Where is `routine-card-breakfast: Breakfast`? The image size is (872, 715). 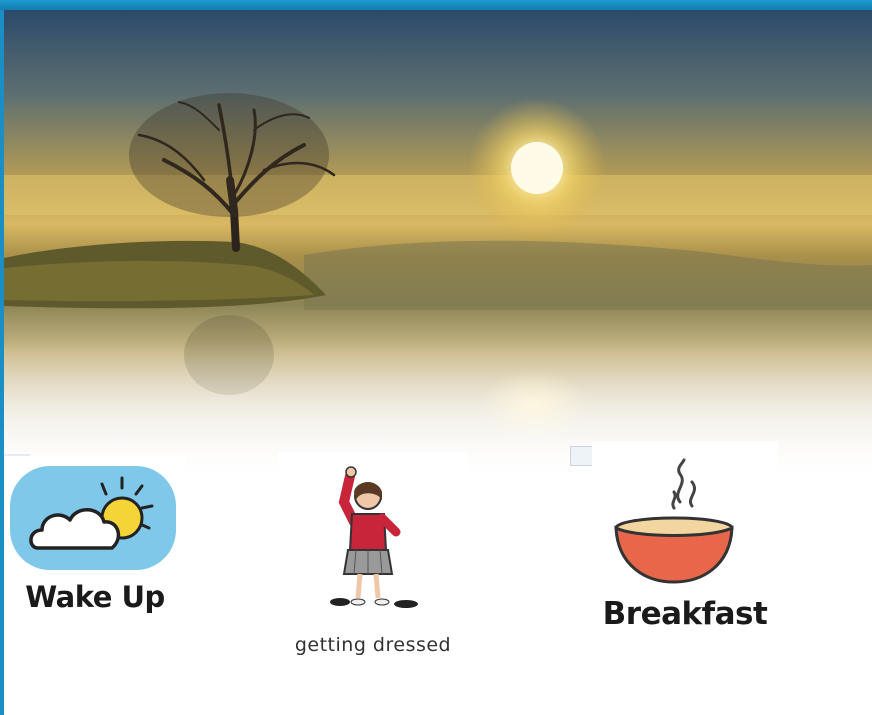
routine-card-breakfast: Breakfast is located at coordinates (685, 547).